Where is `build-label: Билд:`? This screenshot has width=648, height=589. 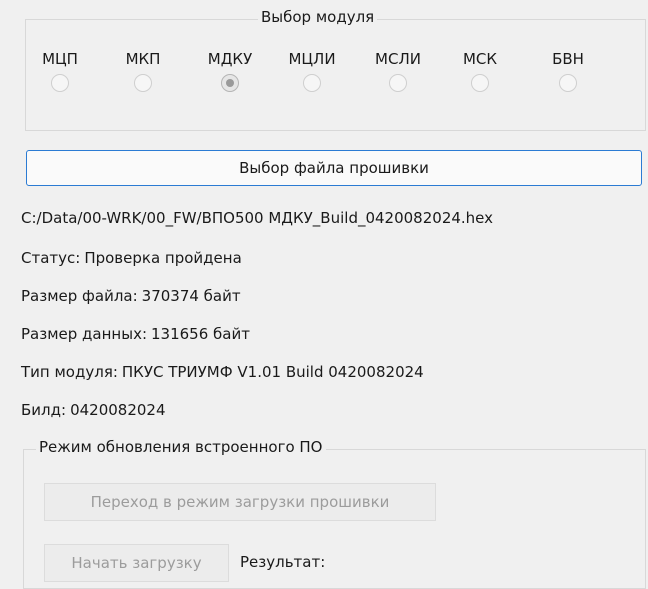 build-label: Билд: is located at coordinates (44, 410).